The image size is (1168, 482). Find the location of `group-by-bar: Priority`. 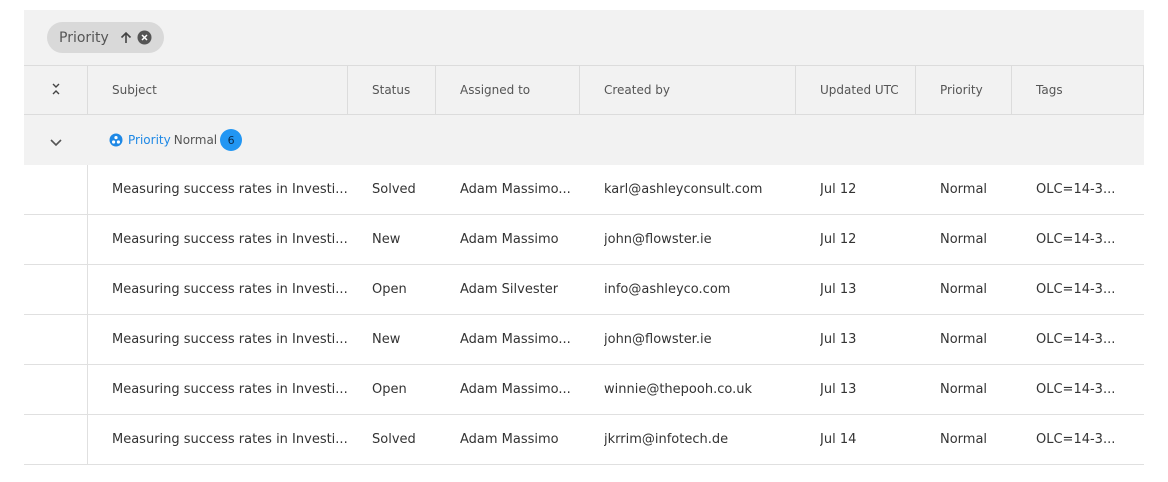

group-by-bar: Priority is located at coordinates (584, 37).